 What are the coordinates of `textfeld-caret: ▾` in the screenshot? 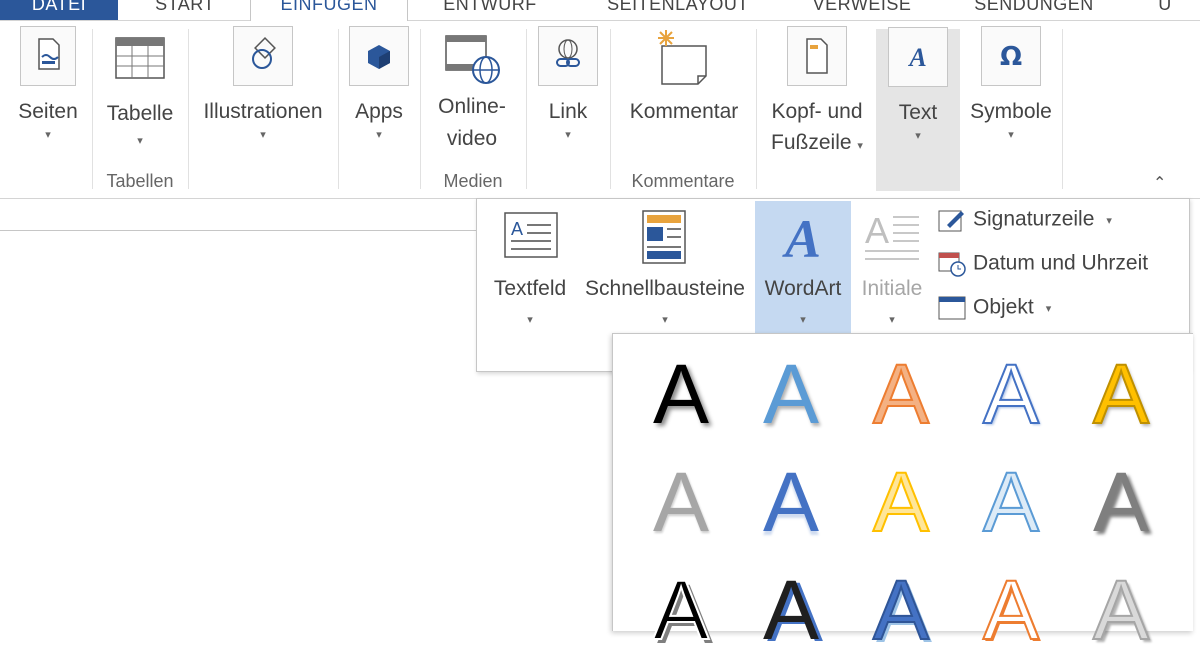 It's located at (530, 320).